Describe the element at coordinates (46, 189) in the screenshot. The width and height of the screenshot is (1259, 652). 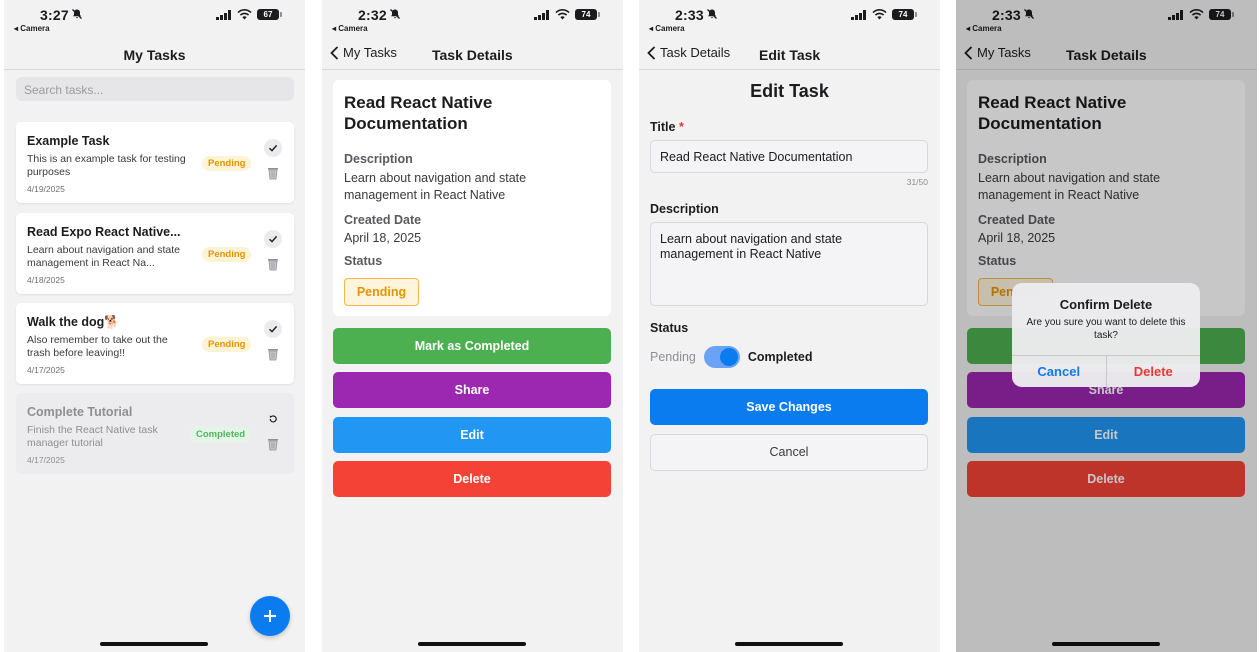
I see `task-date: 4/19/2025` at that location.